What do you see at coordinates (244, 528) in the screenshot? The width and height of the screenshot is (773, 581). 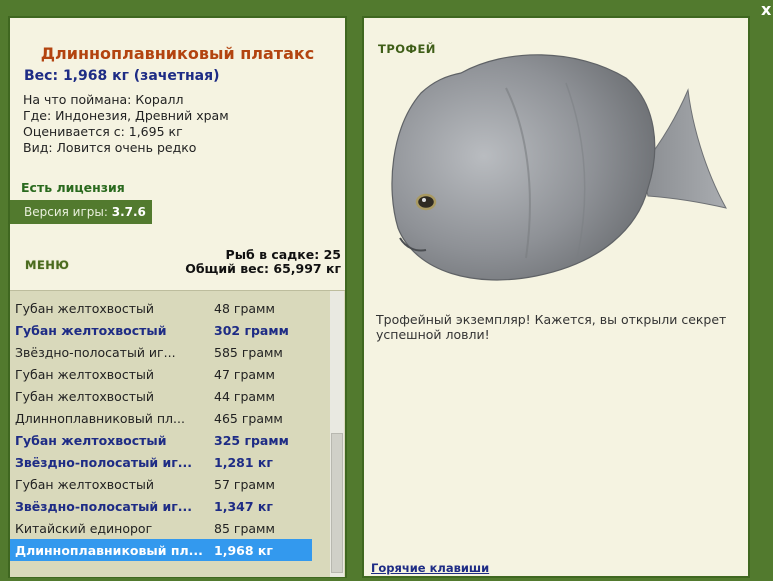 I see `fish-list-weight: 85 грамм` at bounding box center [244, 528].